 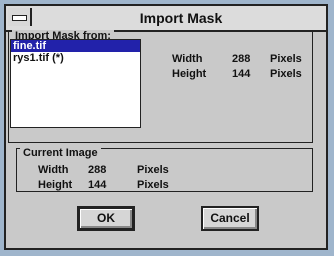 What do you see at coordinates (241, 59) in the screenshot?
I see `source-width-value: 288` at bounding box center [241, 59].